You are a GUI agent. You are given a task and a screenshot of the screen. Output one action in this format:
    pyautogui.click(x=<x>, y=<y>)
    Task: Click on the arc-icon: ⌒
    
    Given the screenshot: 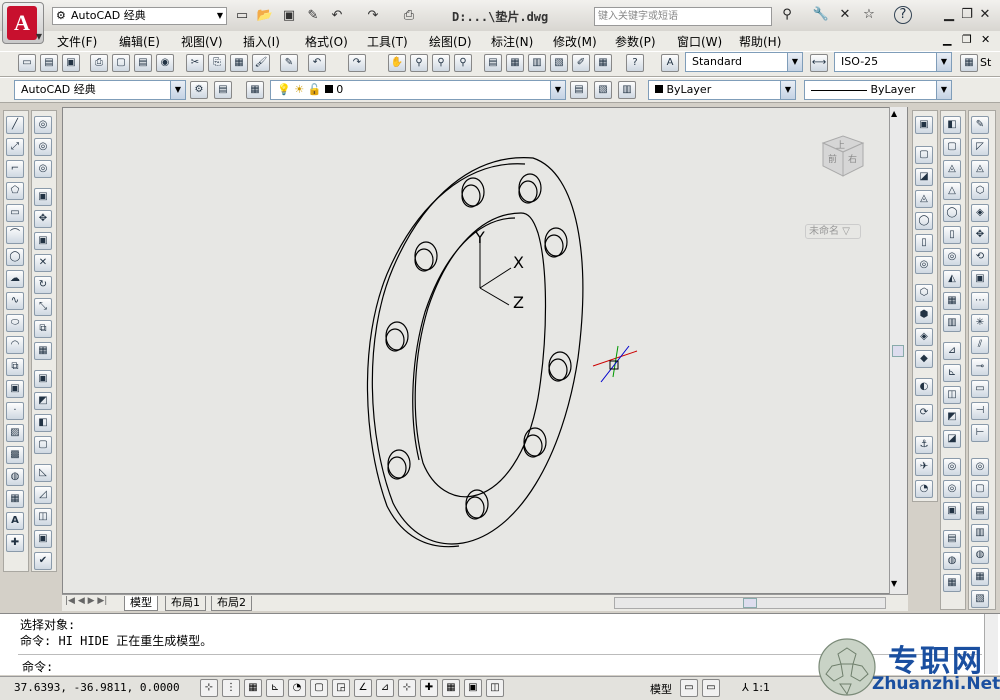 What is the action you would take?
    pyautogui.click(x=15, y=235)
    